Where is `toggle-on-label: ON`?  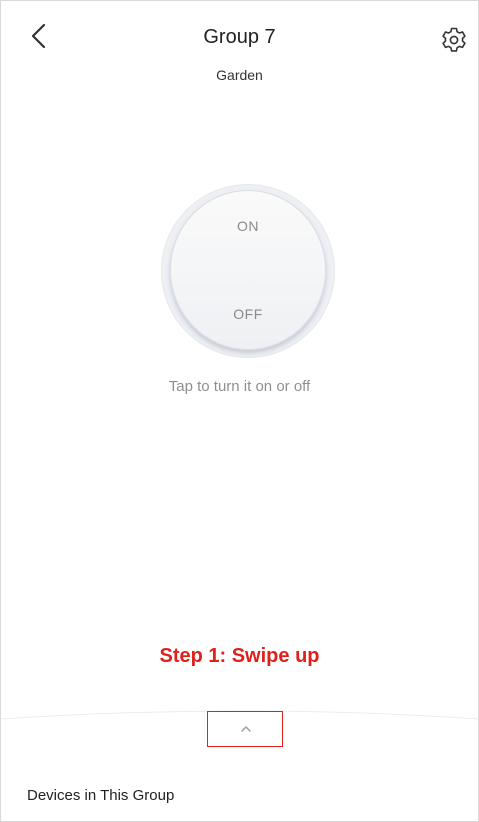
toggle-on-label: ON is located at coordinates (248, 226).